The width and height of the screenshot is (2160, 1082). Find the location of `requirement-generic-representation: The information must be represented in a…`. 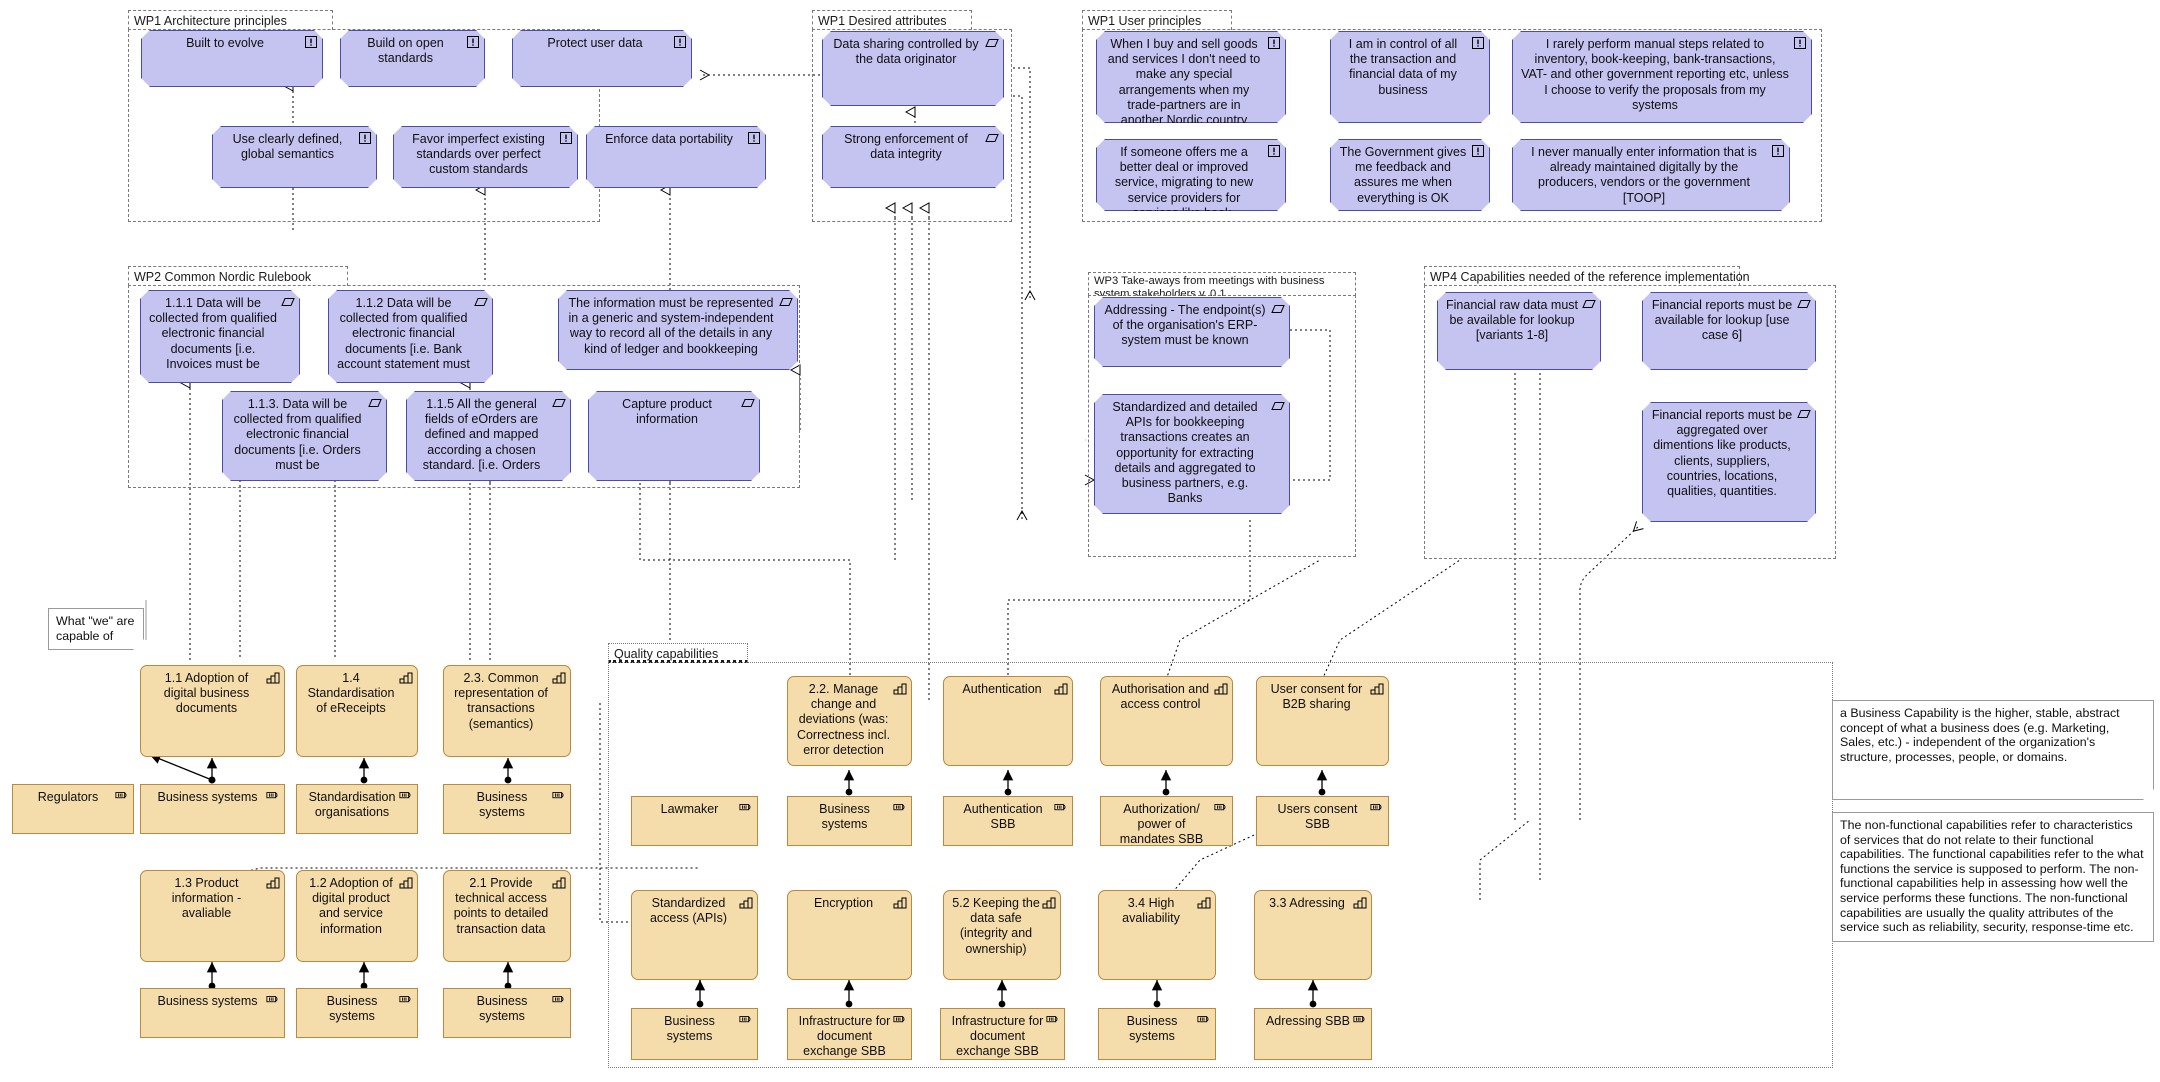

requirement-generic-representation: The information must be represented in a… is located at coordinates (678, 330).